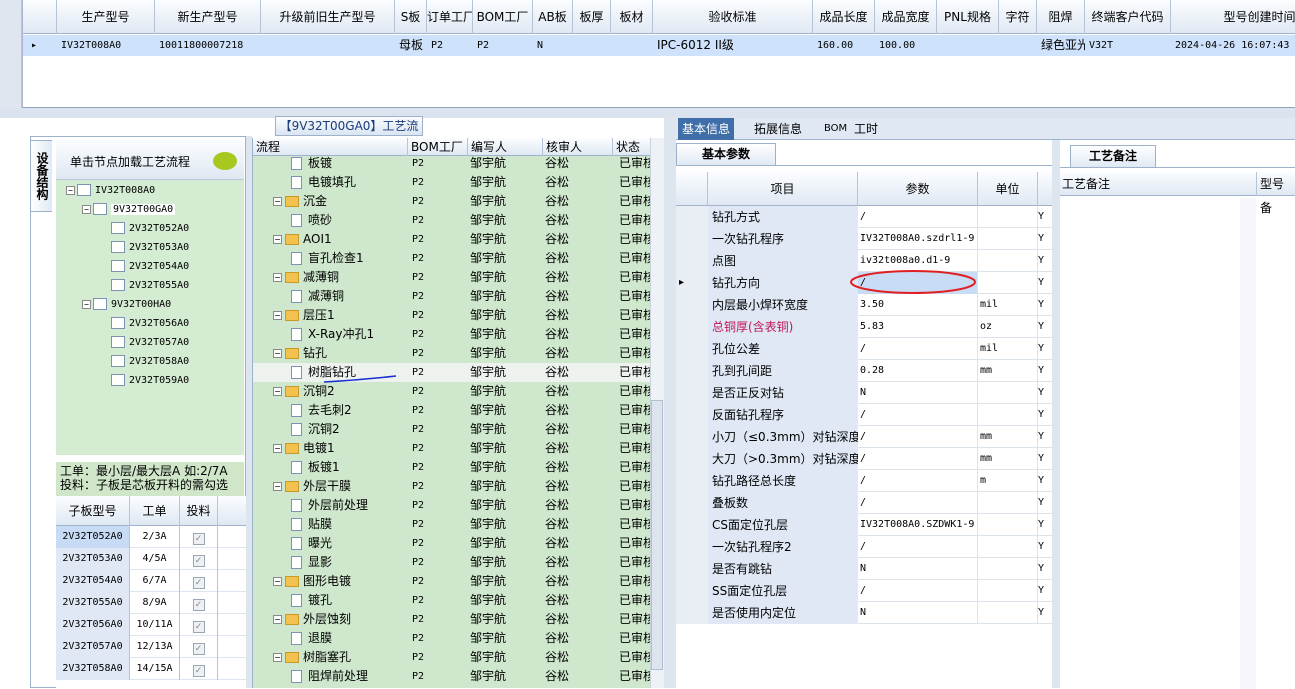  Describe the element at coordinates (913, 282) in the screenshot. I see `highlight-oval` at that location.